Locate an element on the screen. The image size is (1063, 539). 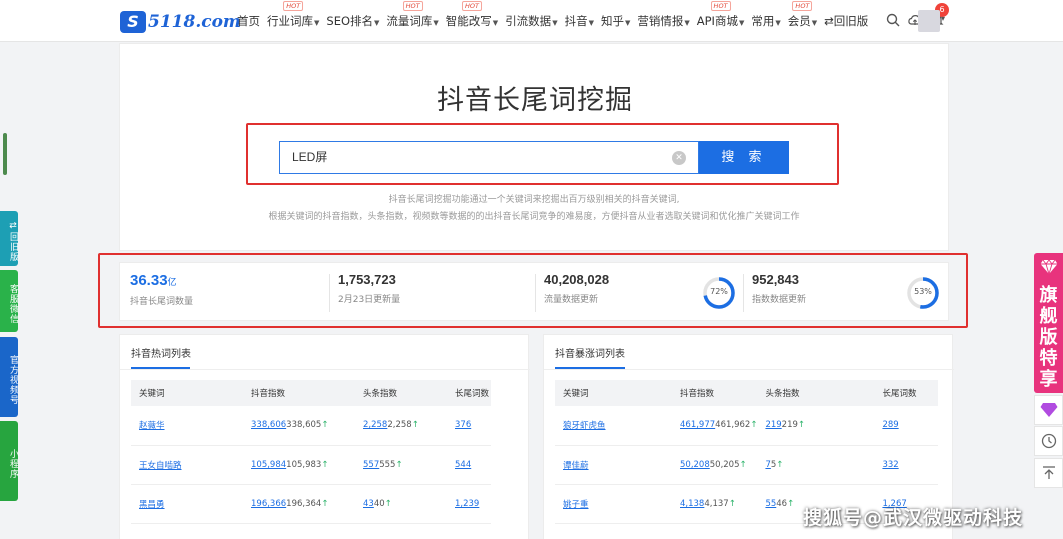
nav-item: 营销情报▼ is located at coordinates (663, 21).